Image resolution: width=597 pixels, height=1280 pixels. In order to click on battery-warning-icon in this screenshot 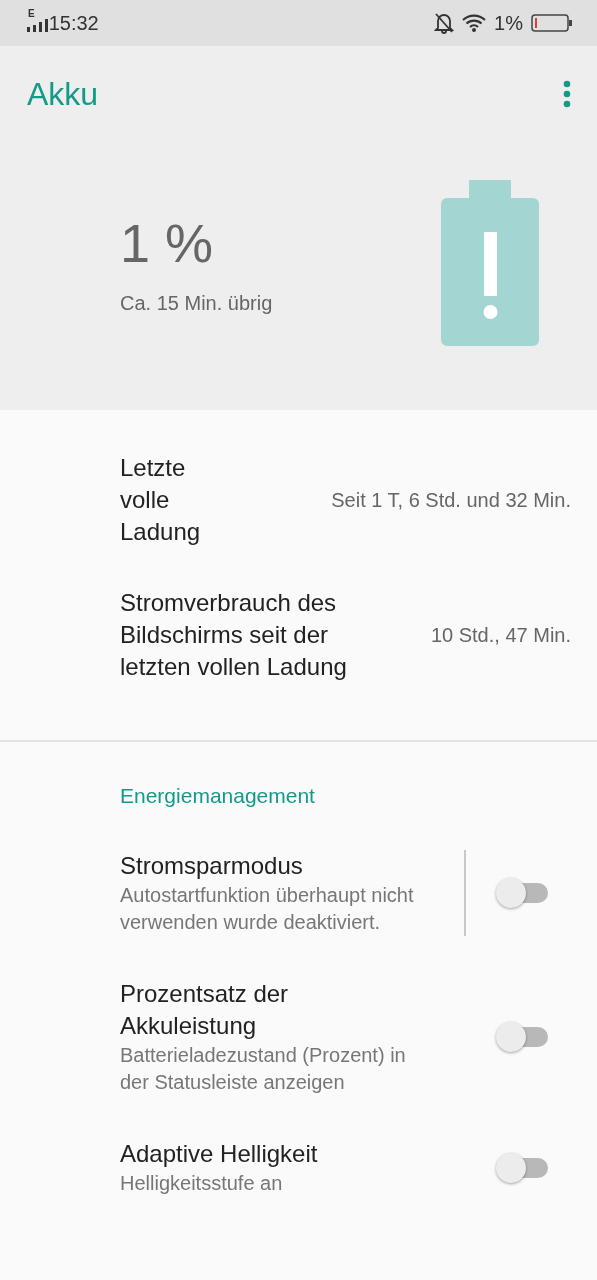, I will do `click(490, 263)`.